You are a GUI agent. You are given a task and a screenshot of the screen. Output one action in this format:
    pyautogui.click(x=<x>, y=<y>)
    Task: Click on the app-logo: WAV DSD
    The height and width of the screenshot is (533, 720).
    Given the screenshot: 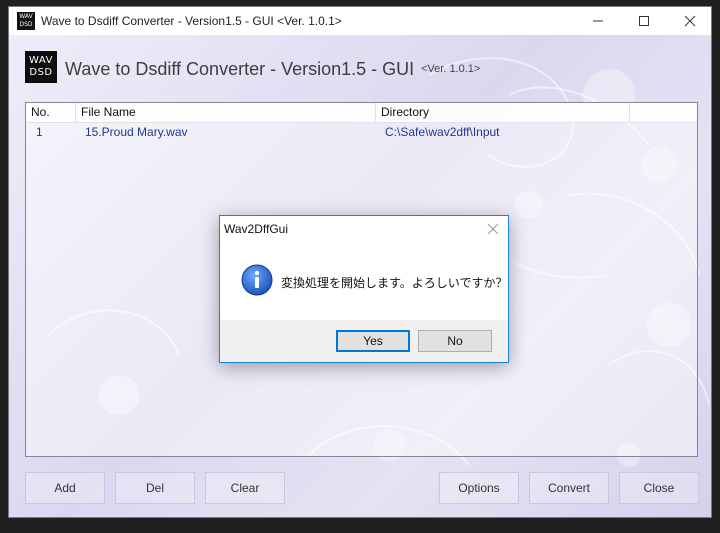 What is the action you would take?
    pyautogui.click(x=41, y=67)
    